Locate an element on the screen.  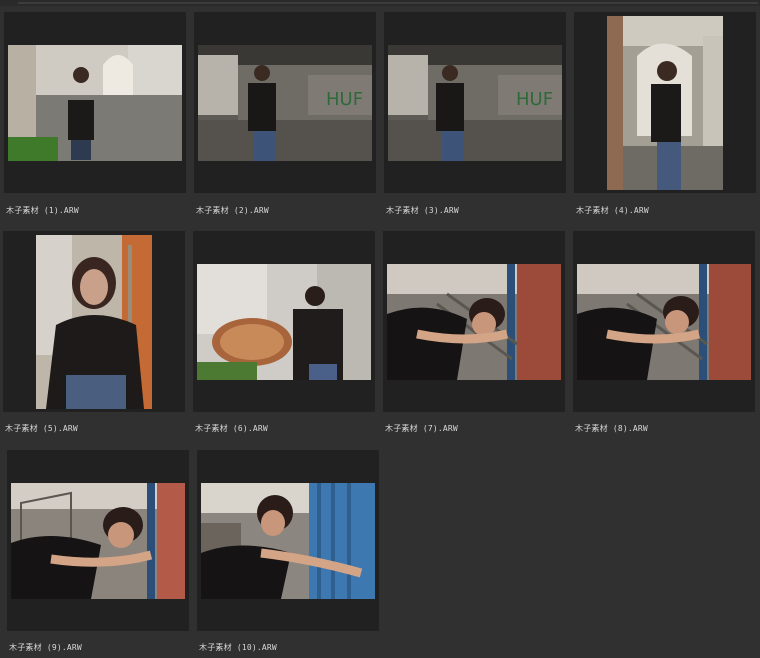
file-name-label: 木子素材 (4).ARW is located at coordinates (612, 210).